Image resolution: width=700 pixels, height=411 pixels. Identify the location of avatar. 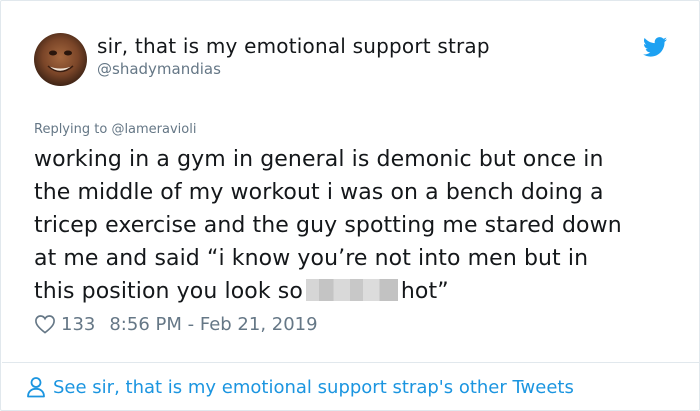
(60, 59).